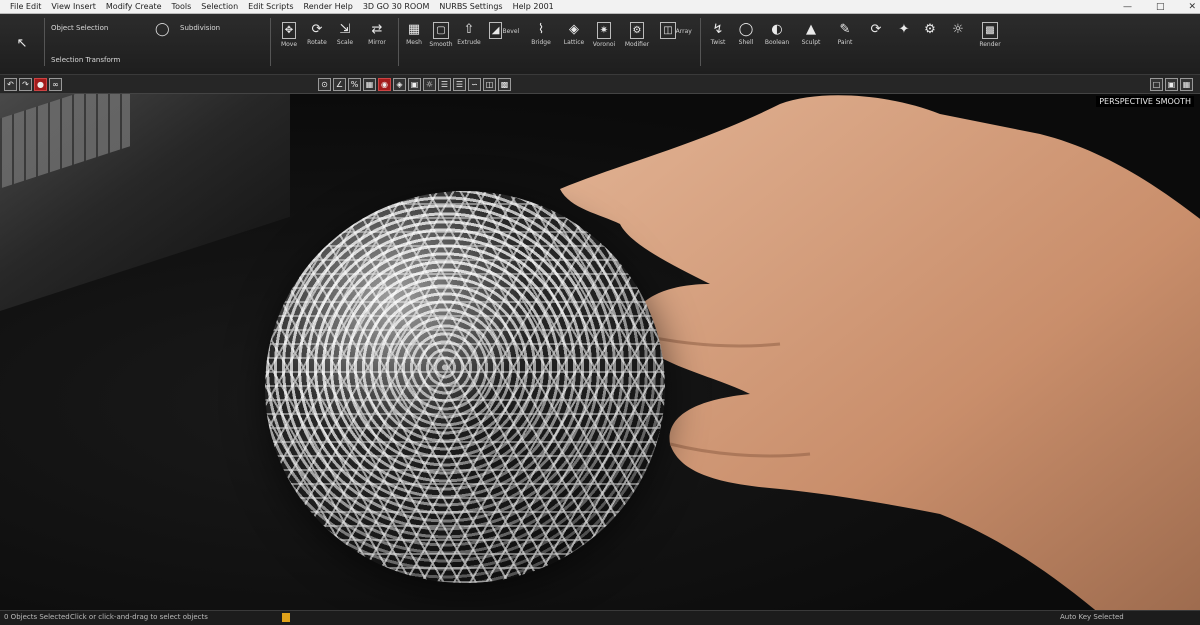 The width and height of the screenshot is (1200, 625). What do you see at coordinates (474, 84) in the screenshot?
I see `curve-icon: ∽` at bounding box center [474, 84].